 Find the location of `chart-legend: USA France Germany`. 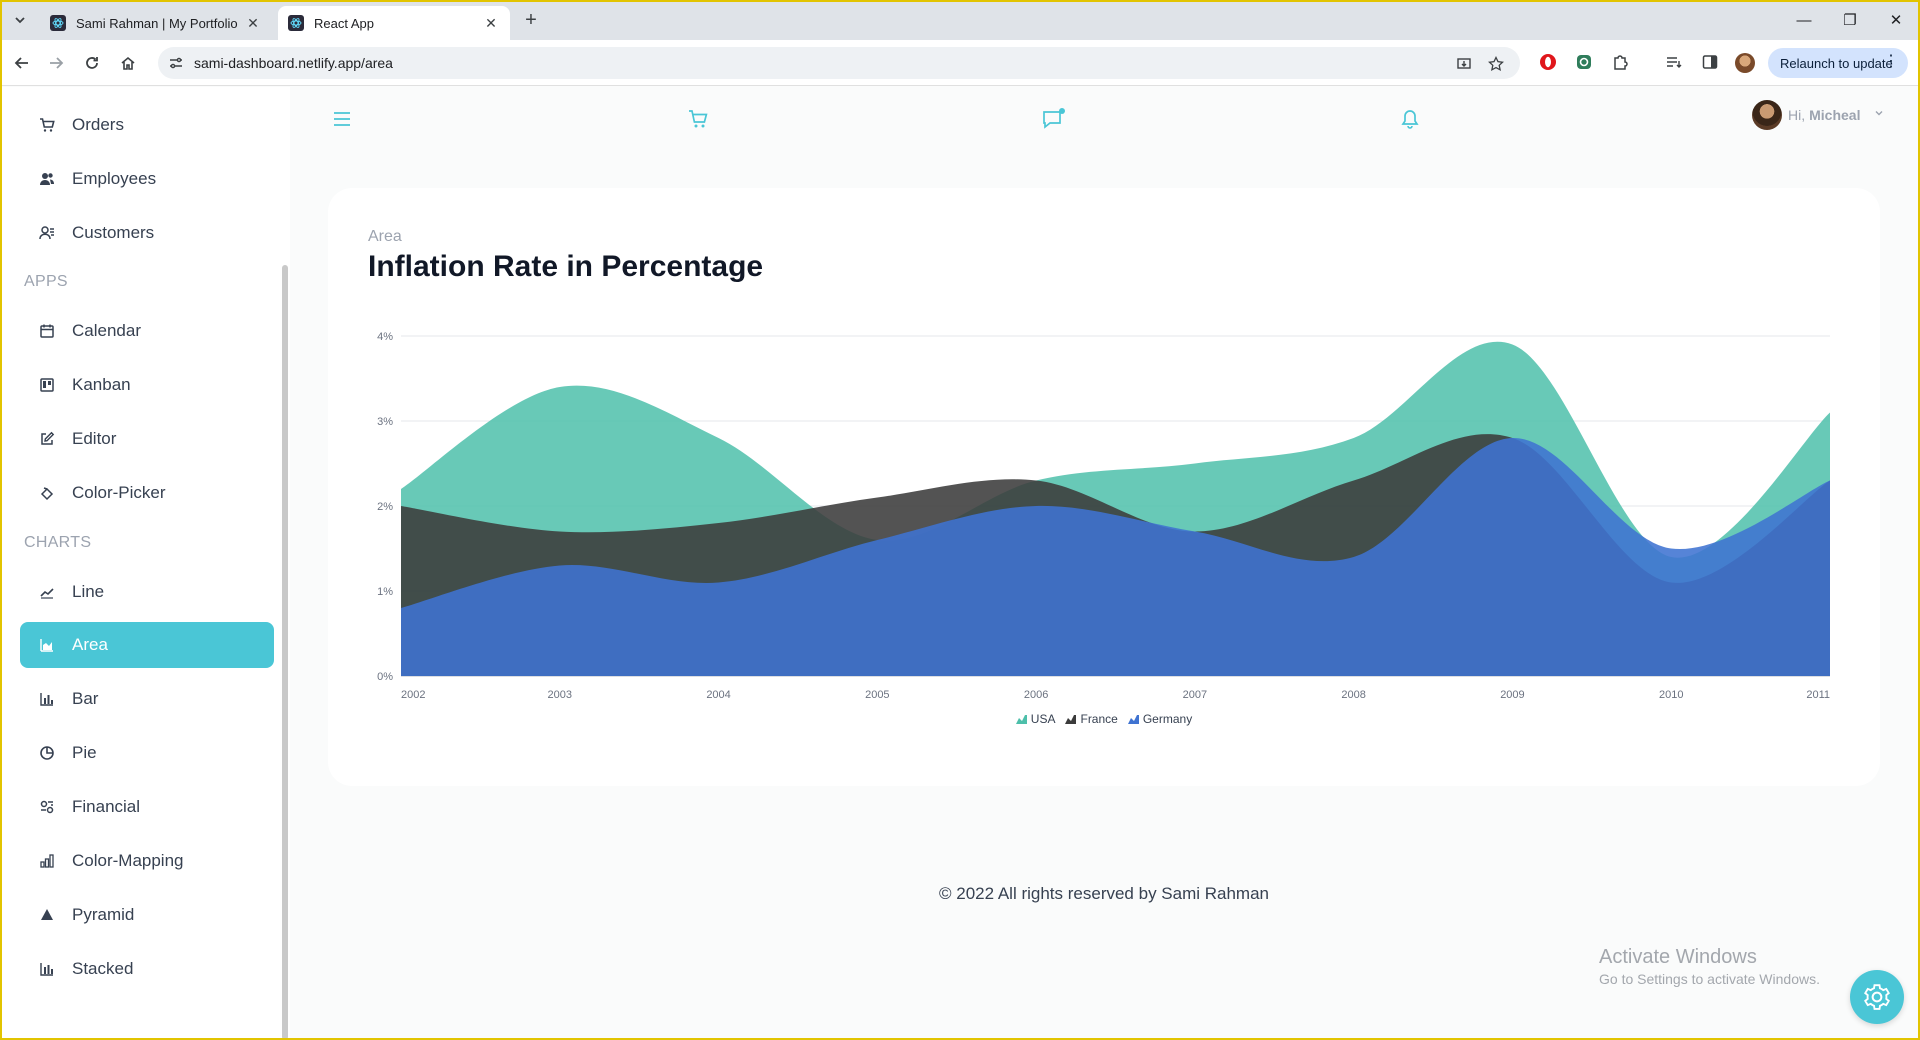

chart-legend: USA France Germany is located at coordinates (1104, 719).